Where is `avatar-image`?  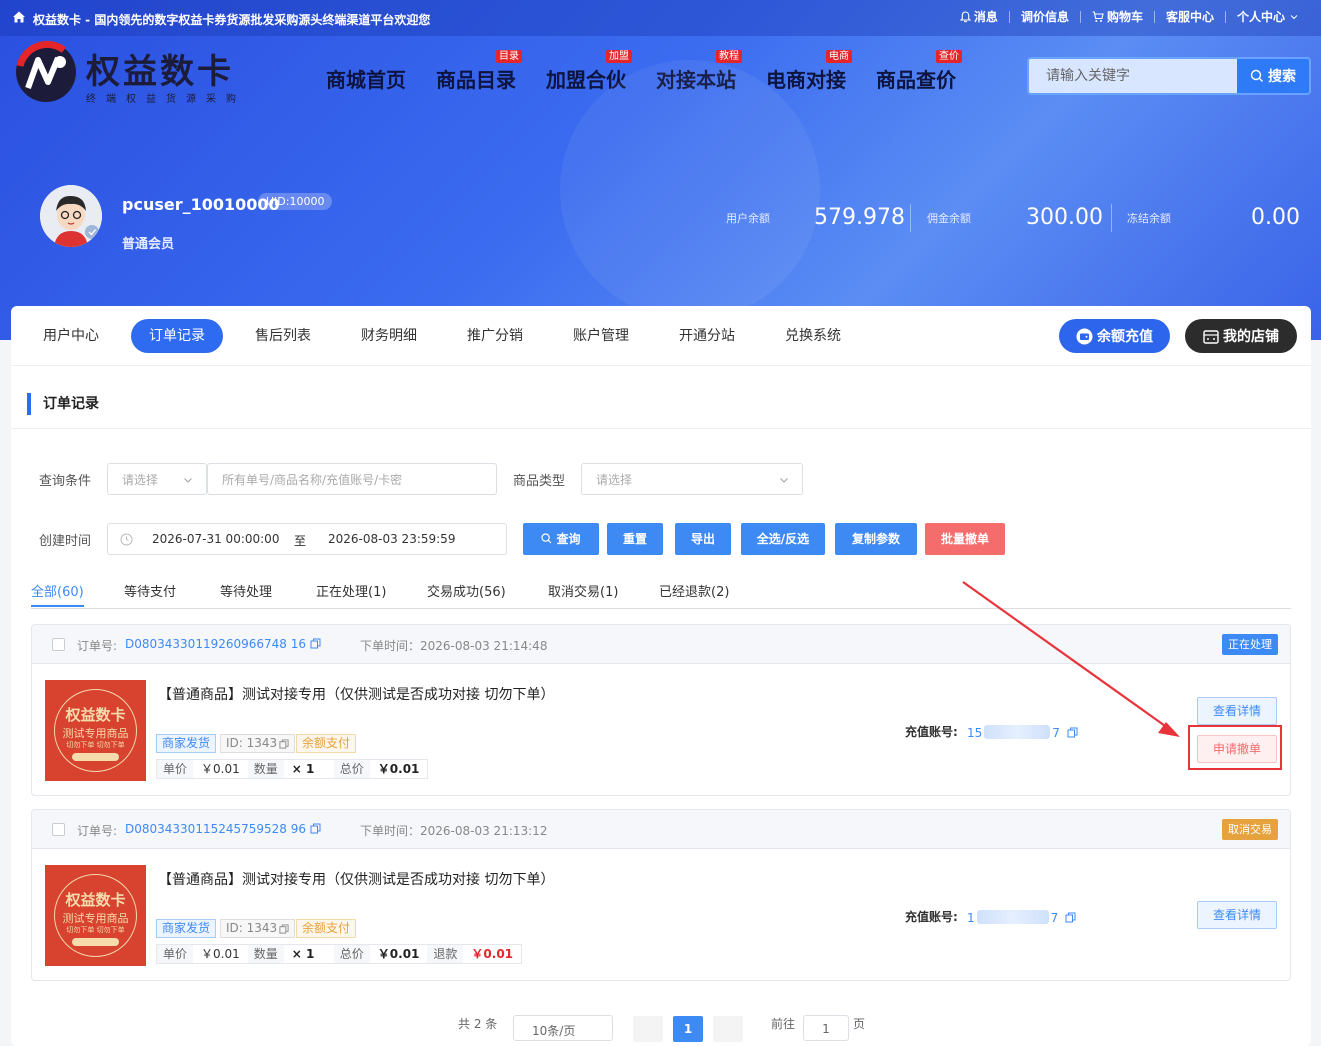
avatar-image is located at coordinates (71, 216).